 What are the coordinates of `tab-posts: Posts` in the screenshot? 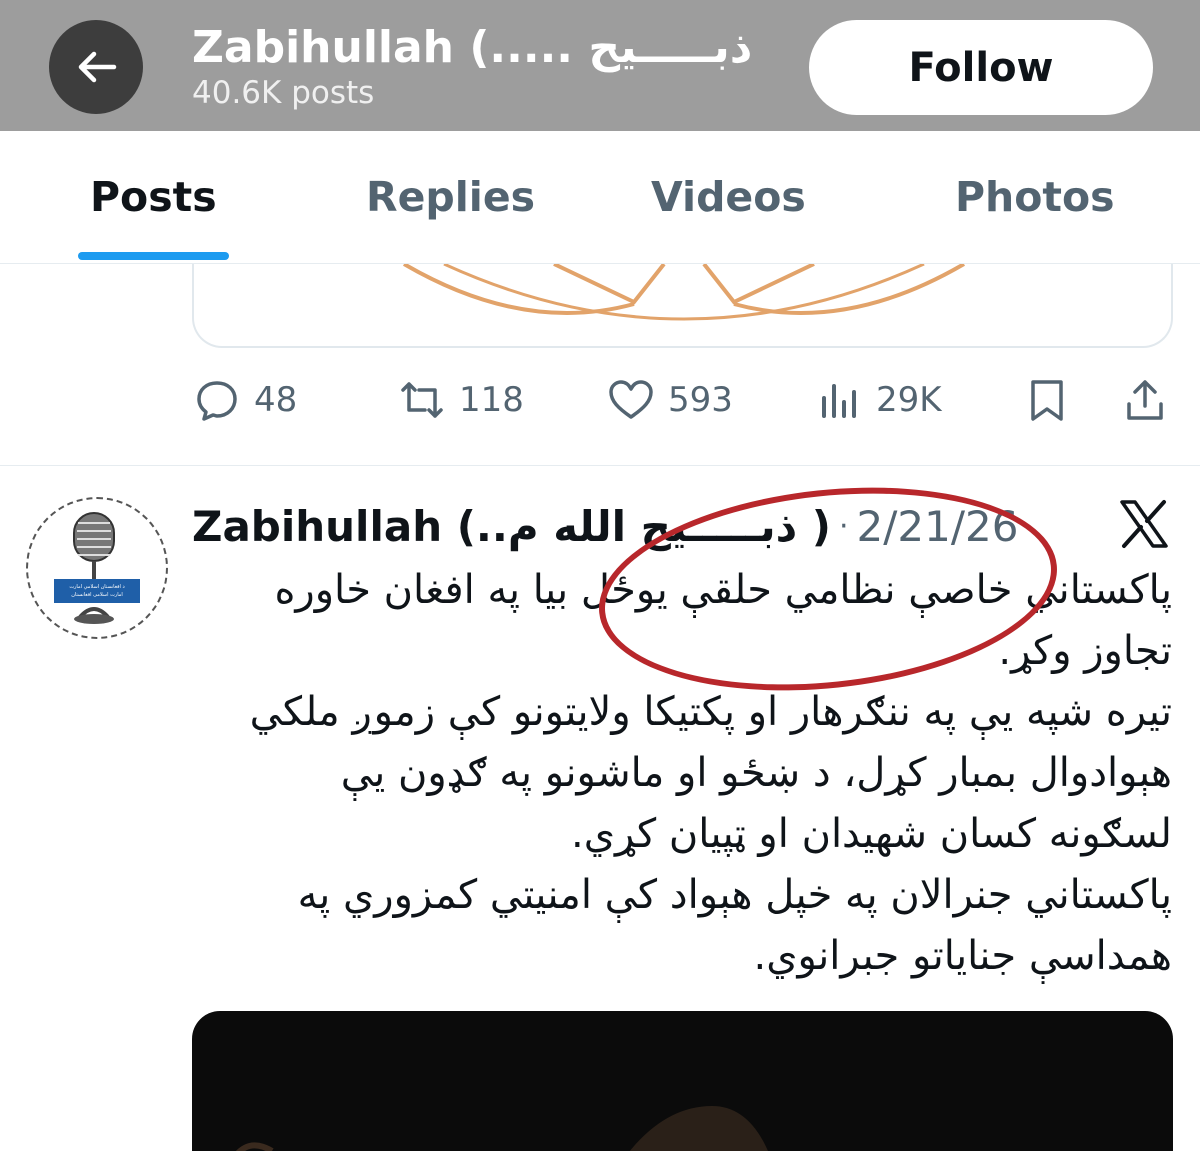 It's located at (153, 197).